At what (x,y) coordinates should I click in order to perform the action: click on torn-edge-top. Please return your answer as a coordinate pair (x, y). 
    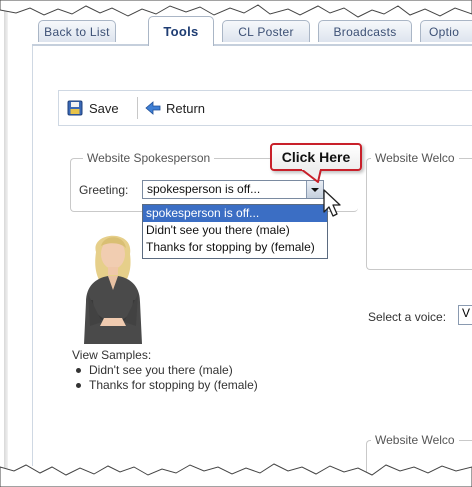
    Looking at the image, I should click on (236, 9).